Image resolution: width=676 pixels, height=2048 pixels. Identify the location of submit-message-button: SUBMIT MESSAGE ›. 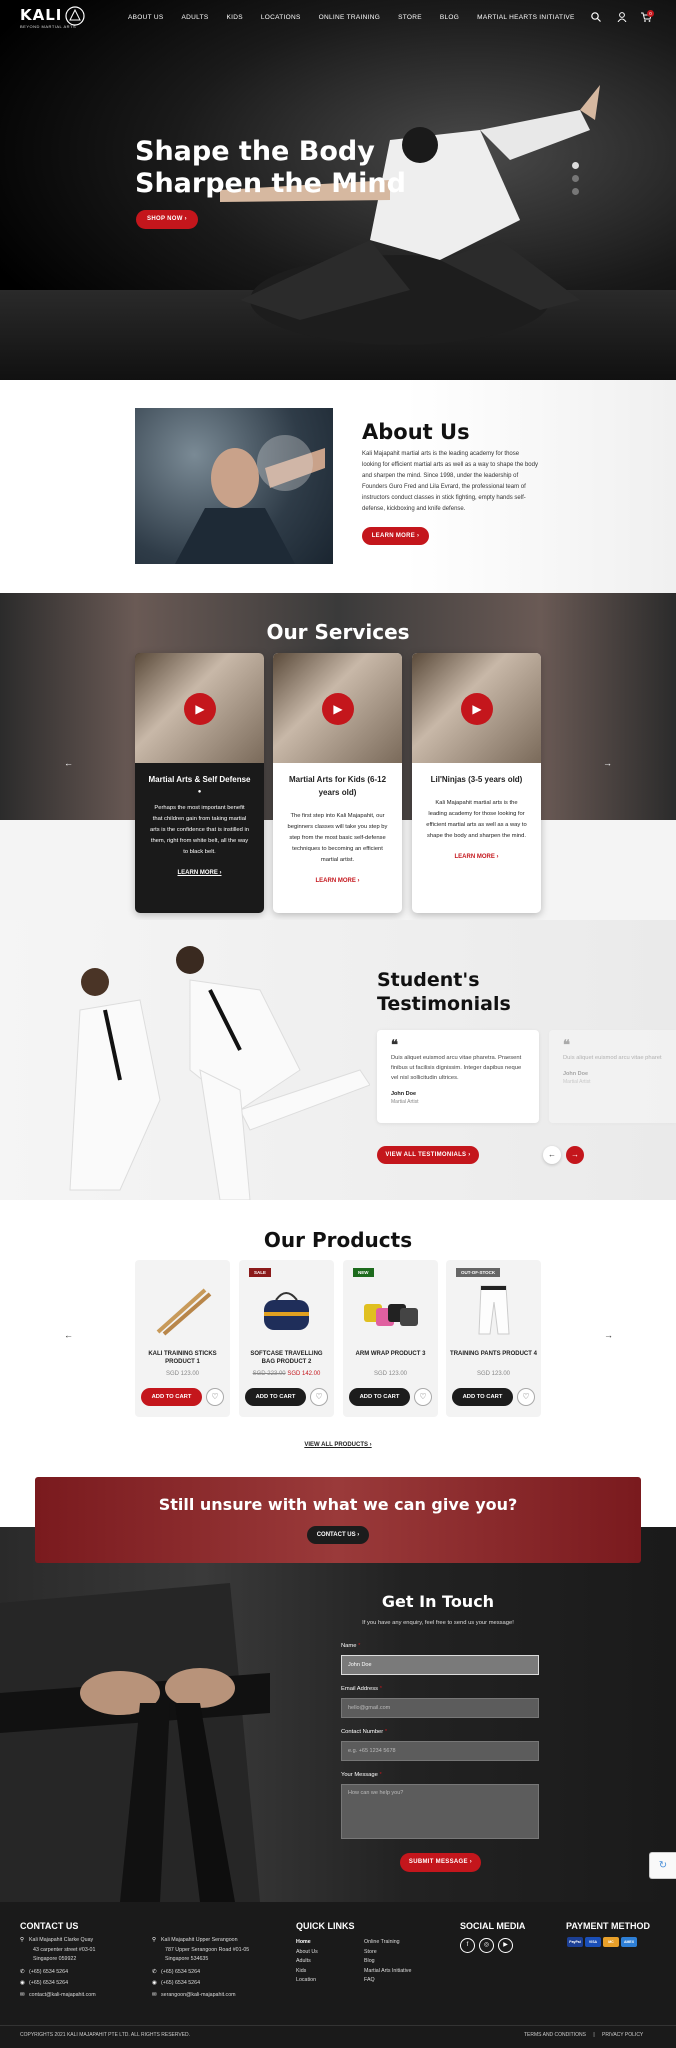
(440, 1862).